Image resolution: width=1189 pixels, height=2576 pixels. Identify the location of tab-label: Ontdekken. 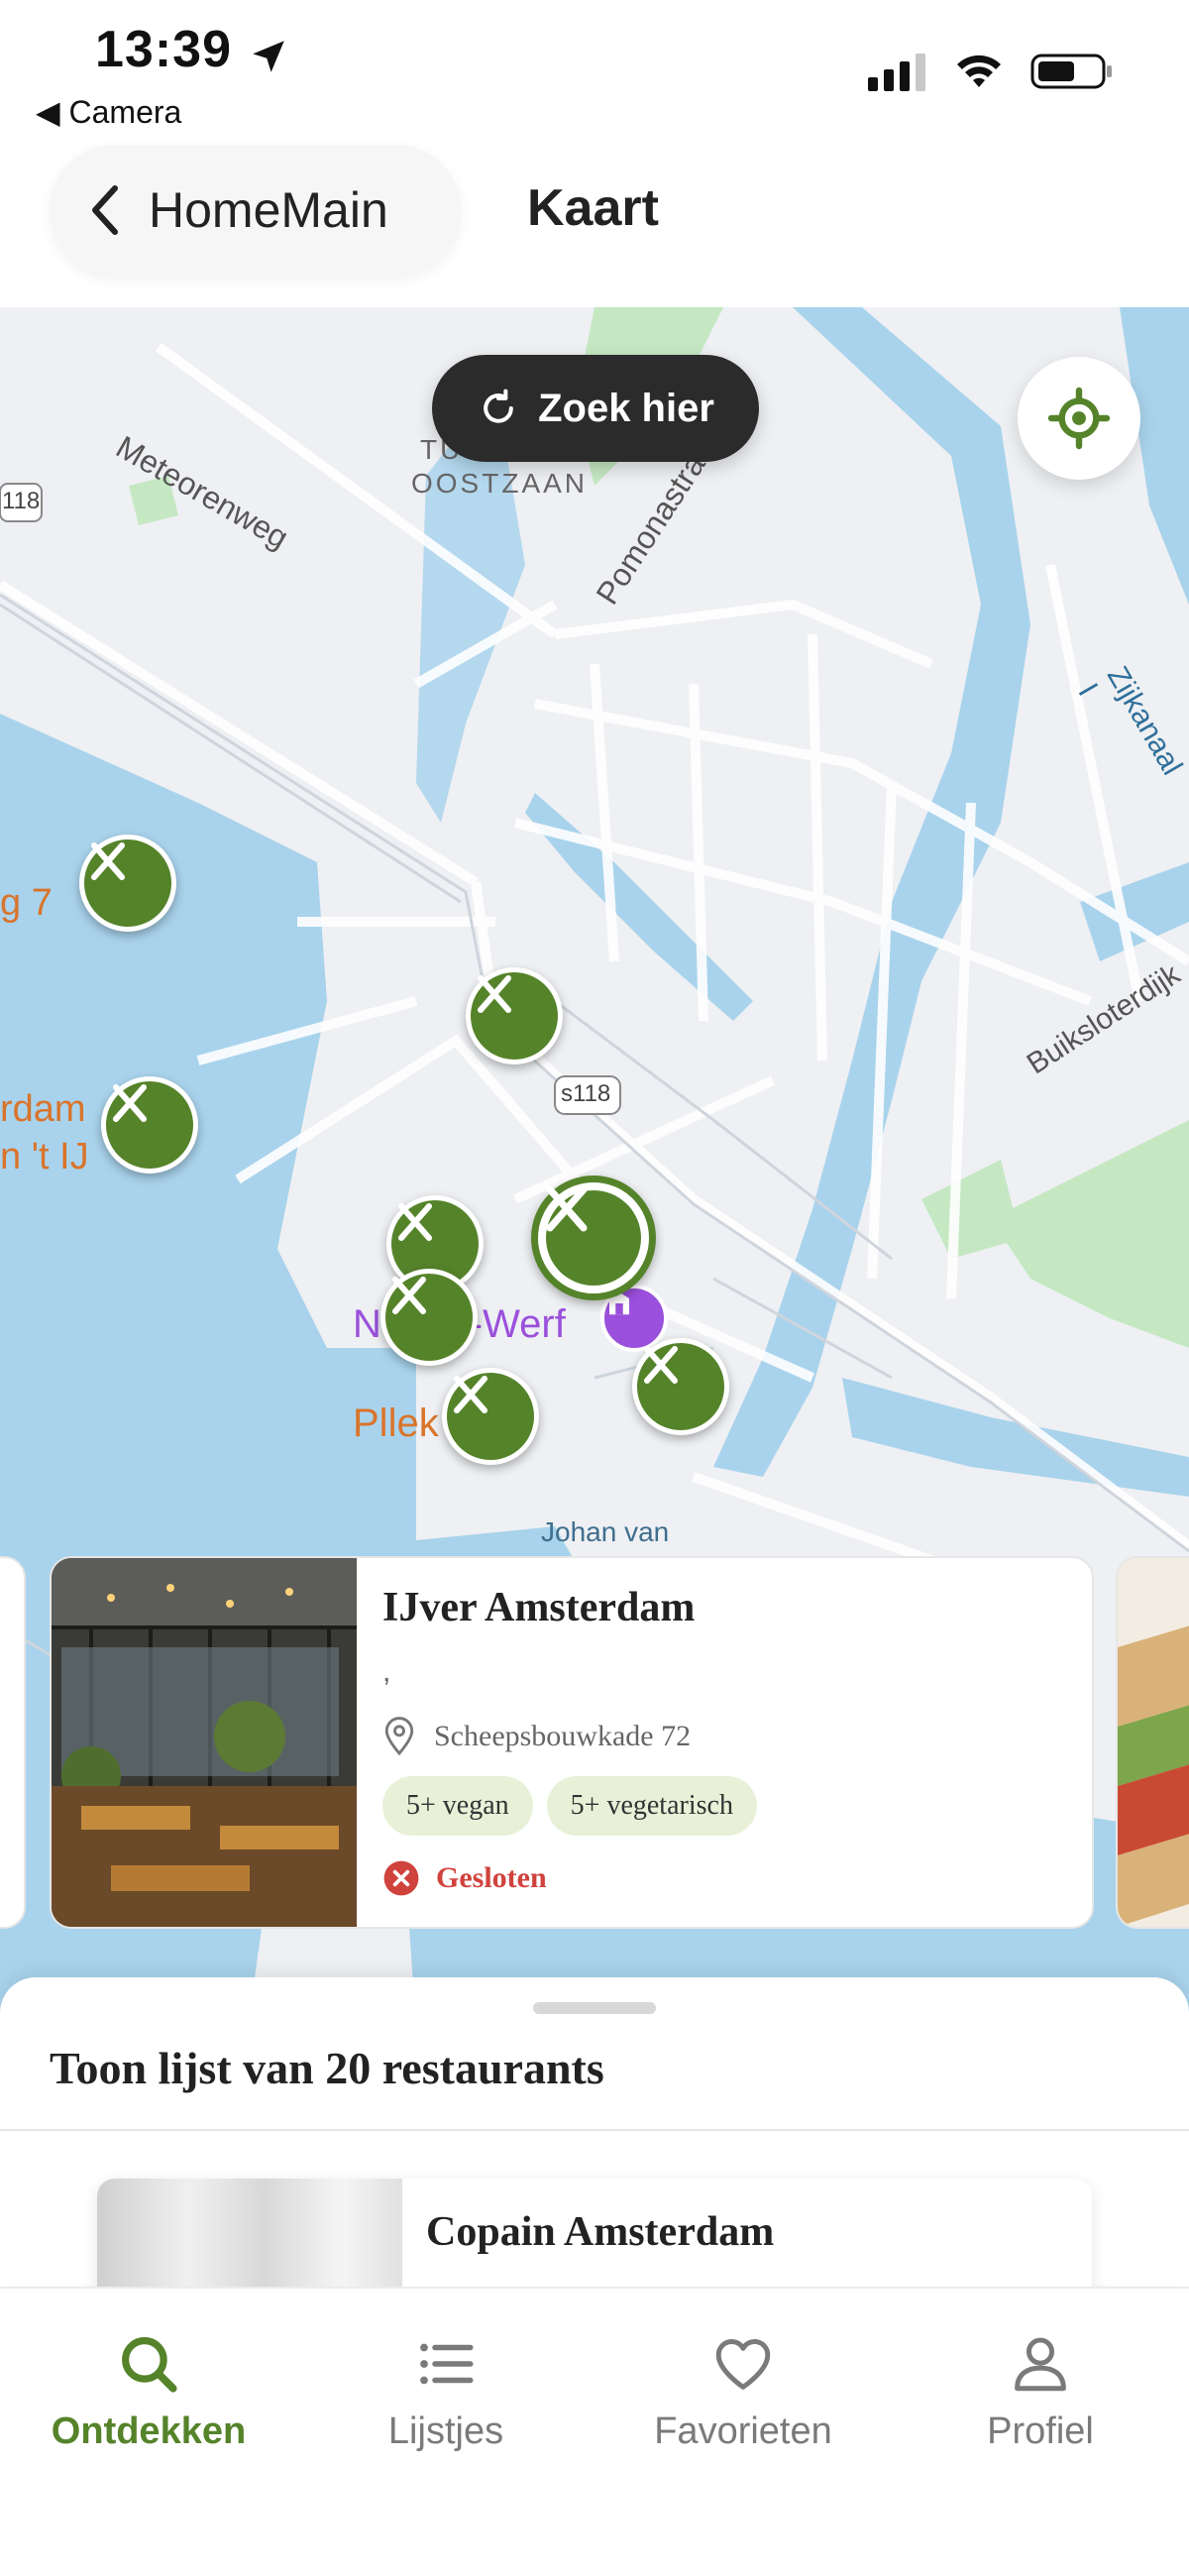
(149, 2431).